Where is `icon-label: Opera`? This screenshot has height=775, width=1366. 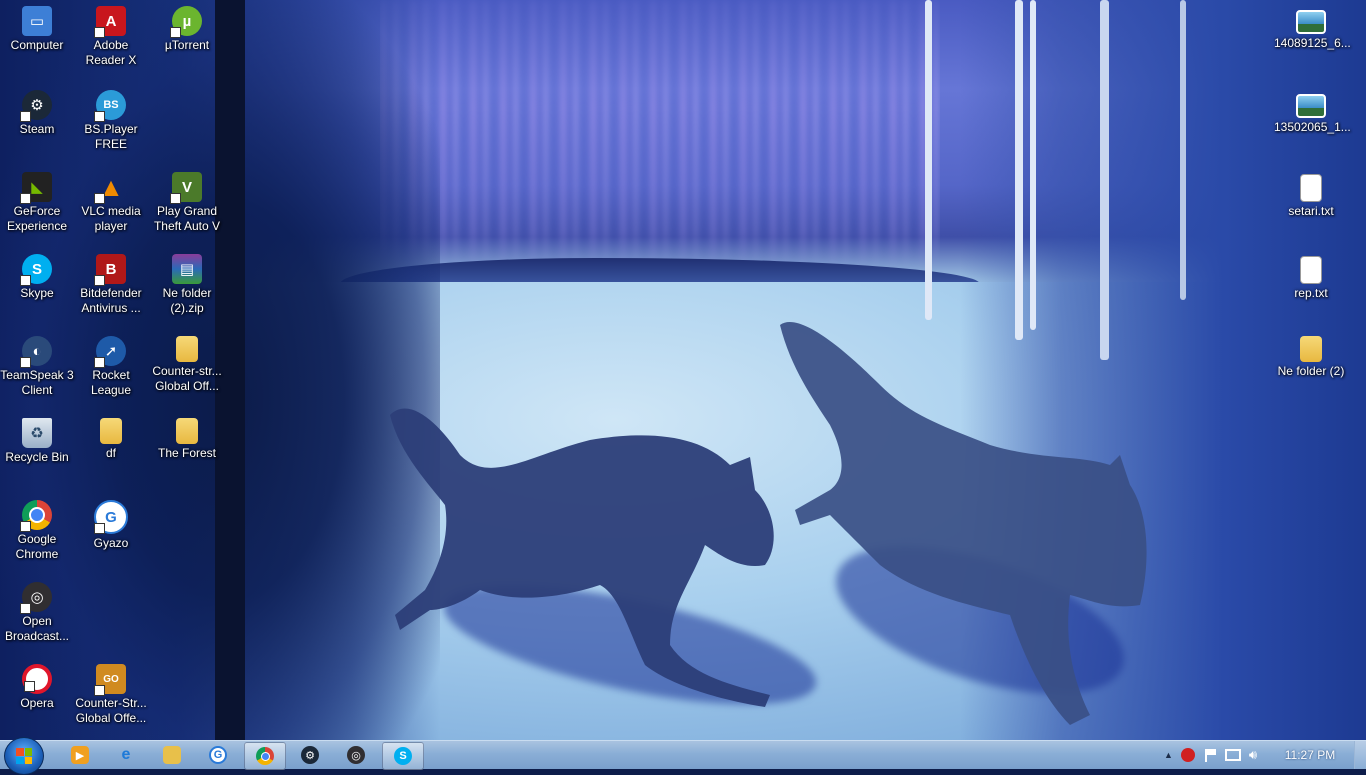 icon-label: Opera is located at coordinates (37, 703).